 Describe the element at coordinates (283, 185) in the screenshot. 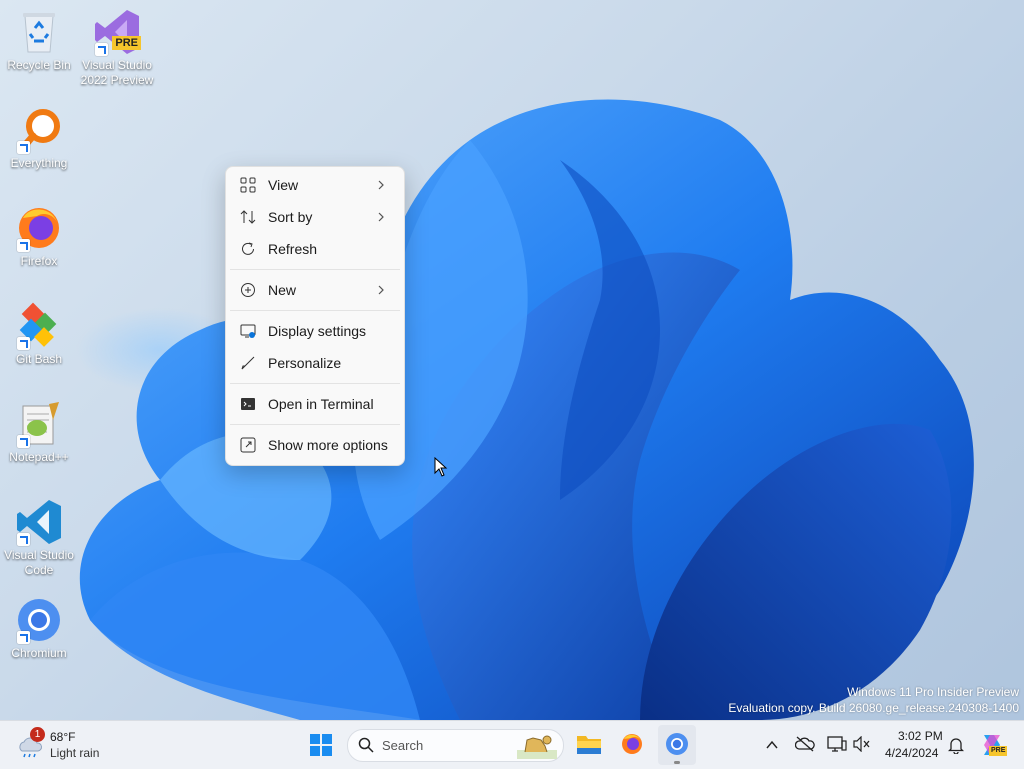

I see `menu-item-label: View` at that location.